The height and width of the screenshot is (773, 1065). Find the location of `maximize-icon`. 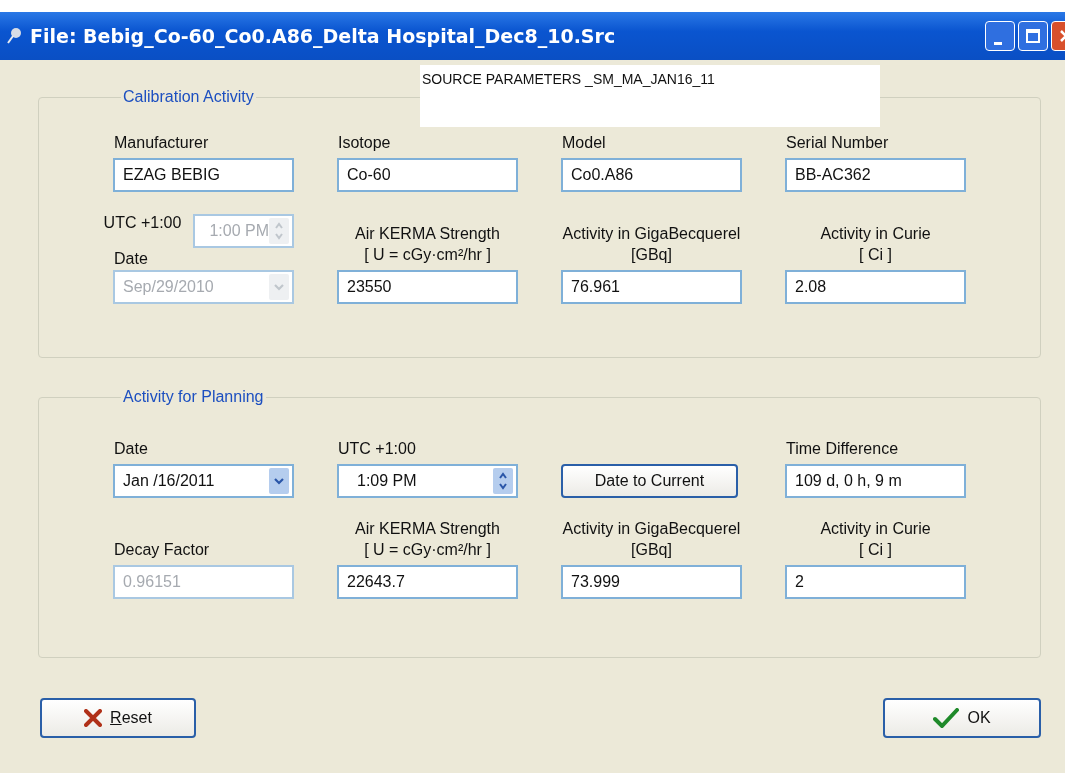

maximize-icon is located at coordinates (1033, 36).